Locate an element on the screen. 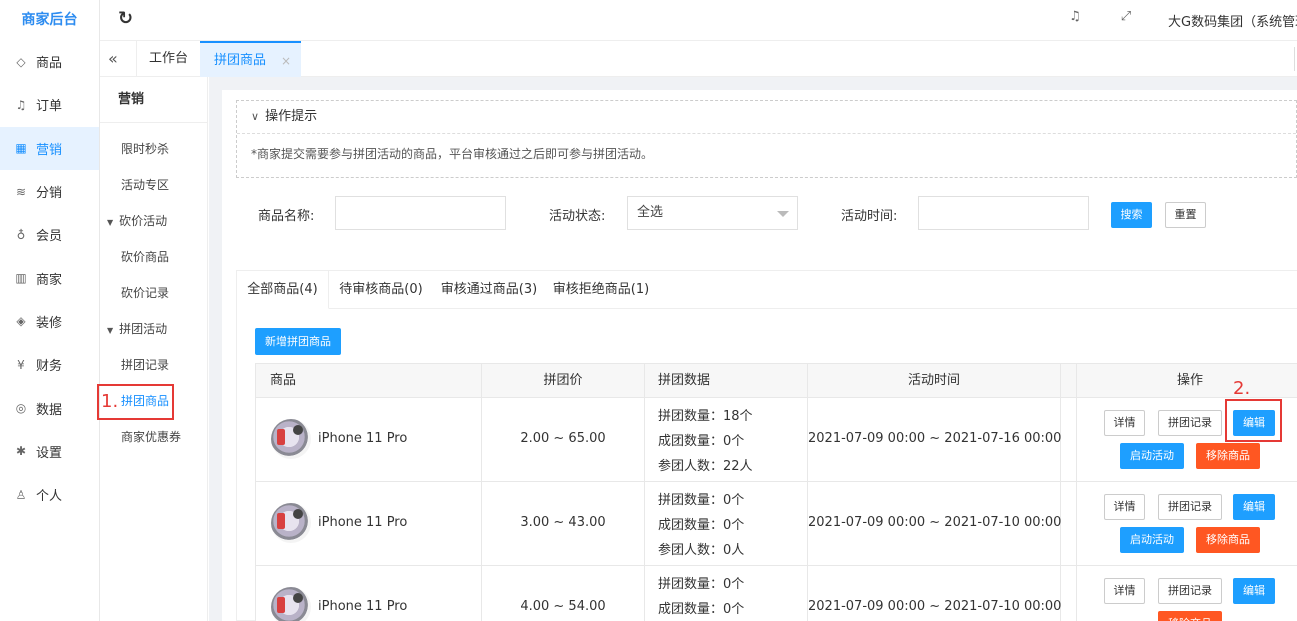  cell-product: iPhone 11 Pro is located at coordinates (369, 439).